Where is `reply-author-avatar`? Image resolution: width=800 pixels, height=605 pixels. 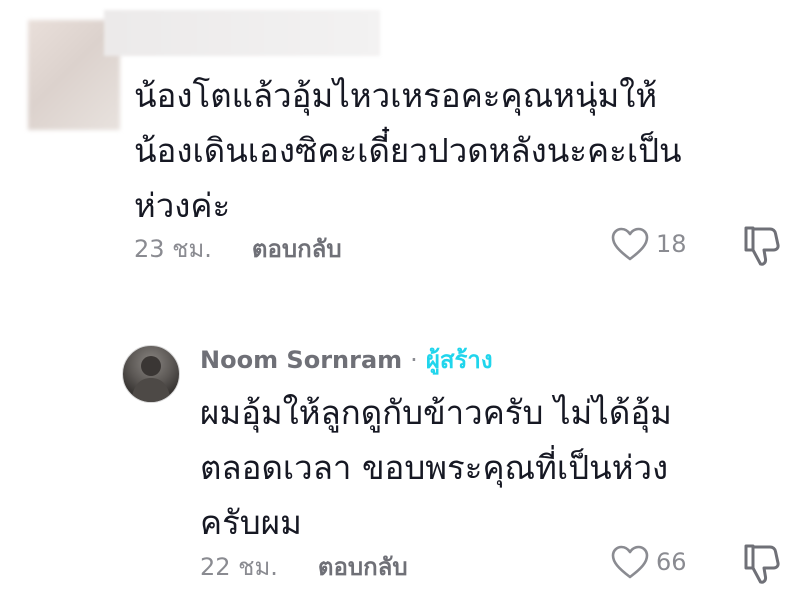 reply-author-avatar is located at coordinates (151, 374).